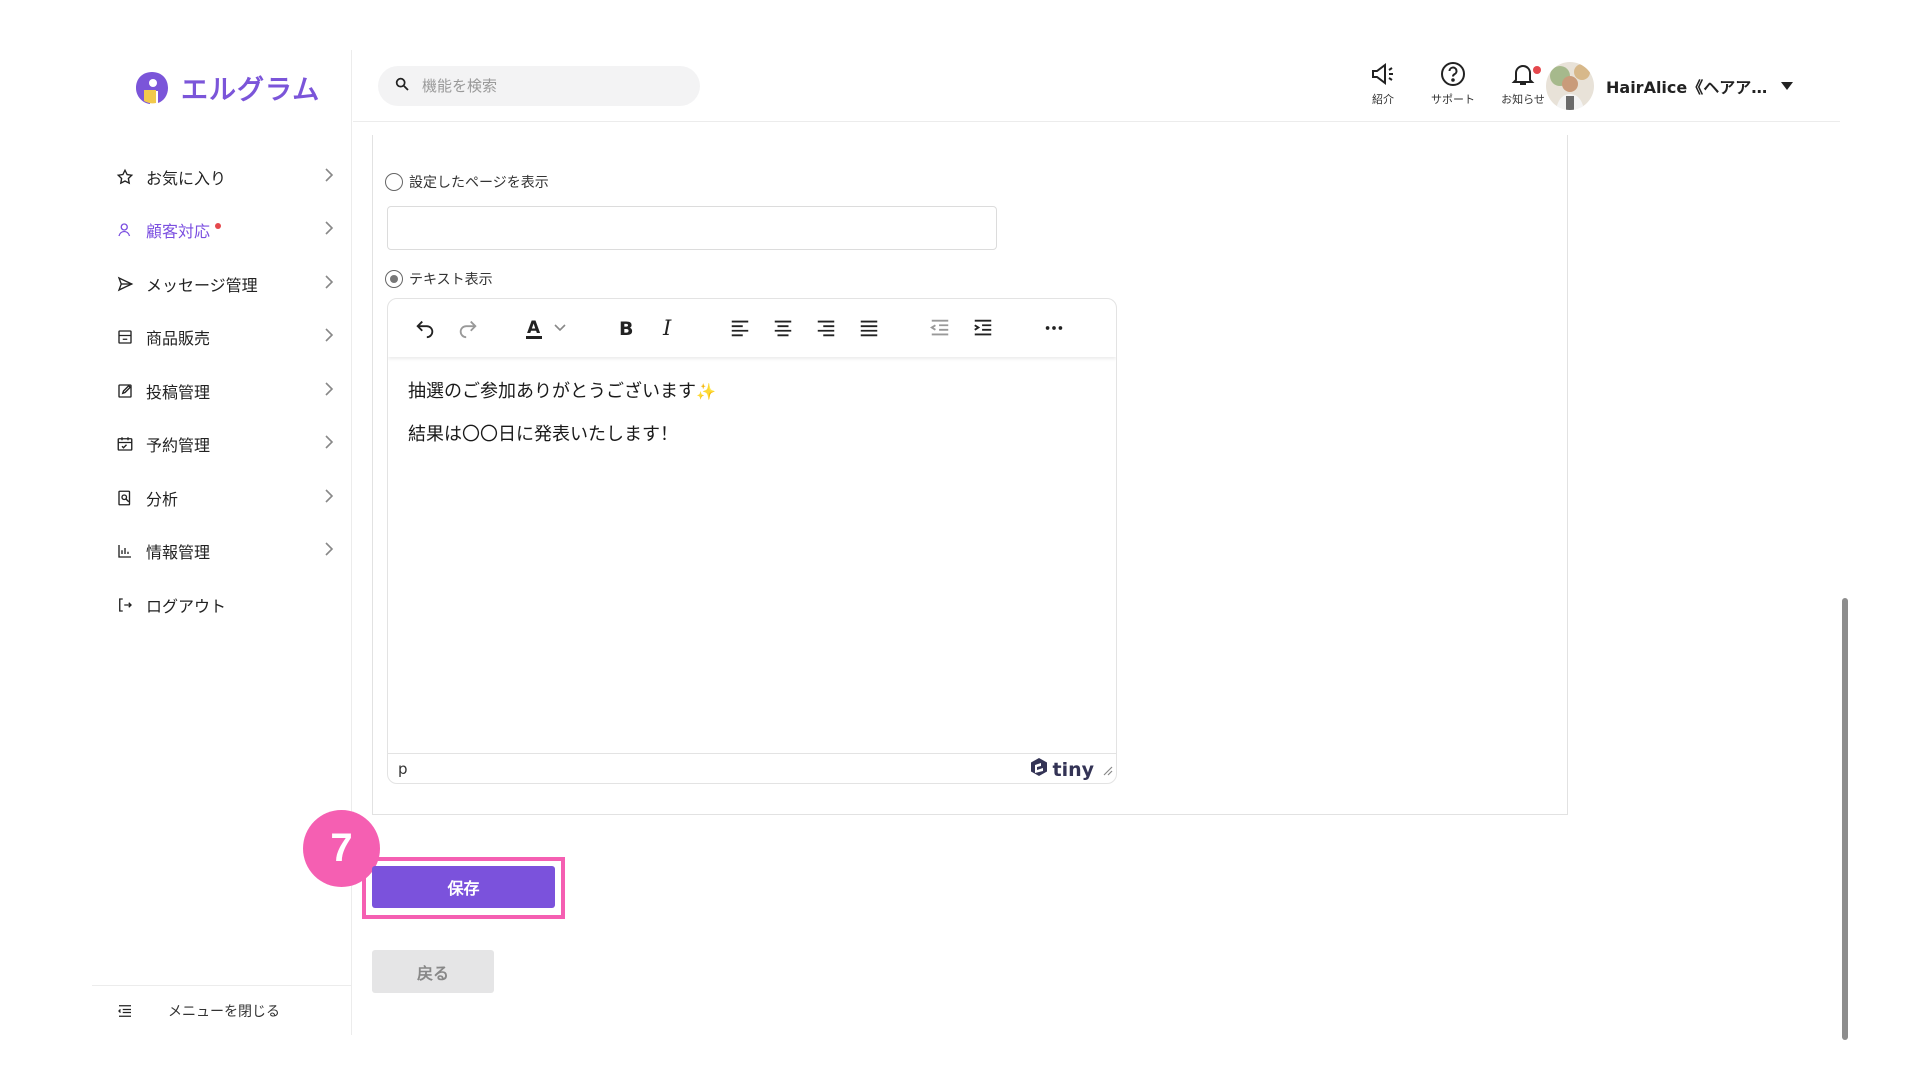 Image resolution: width=1920 pixels, height=1080 pixels. Describe the element at coordinates (1096, 86) in the screenshot. I see `top-bar: 紹介 サポート お知らせ` at that location.